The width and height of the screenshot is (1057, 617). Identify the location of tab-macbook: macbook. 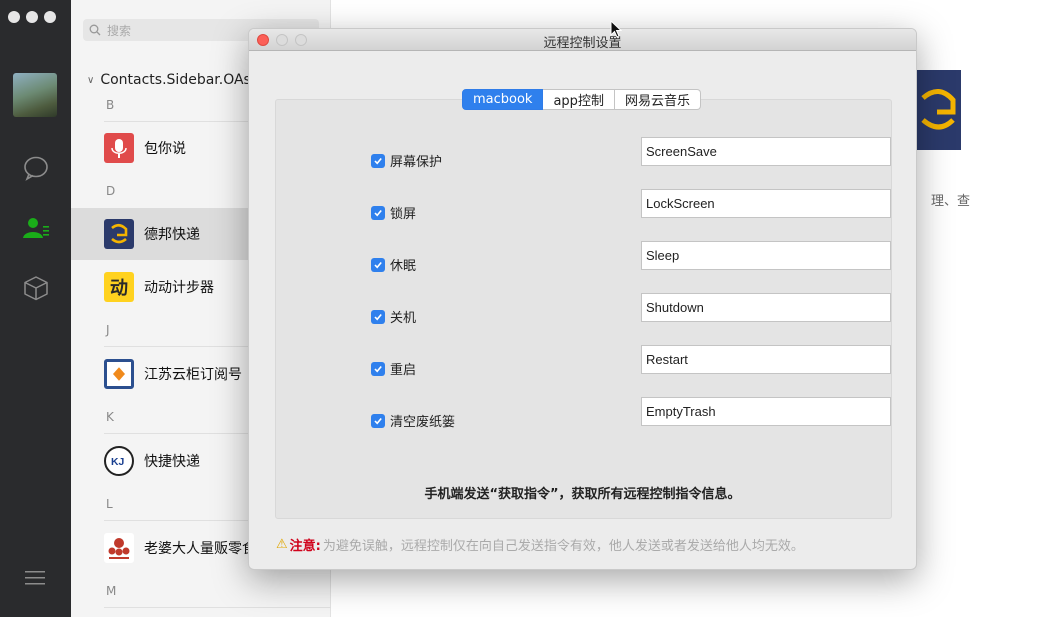
(503, 99).